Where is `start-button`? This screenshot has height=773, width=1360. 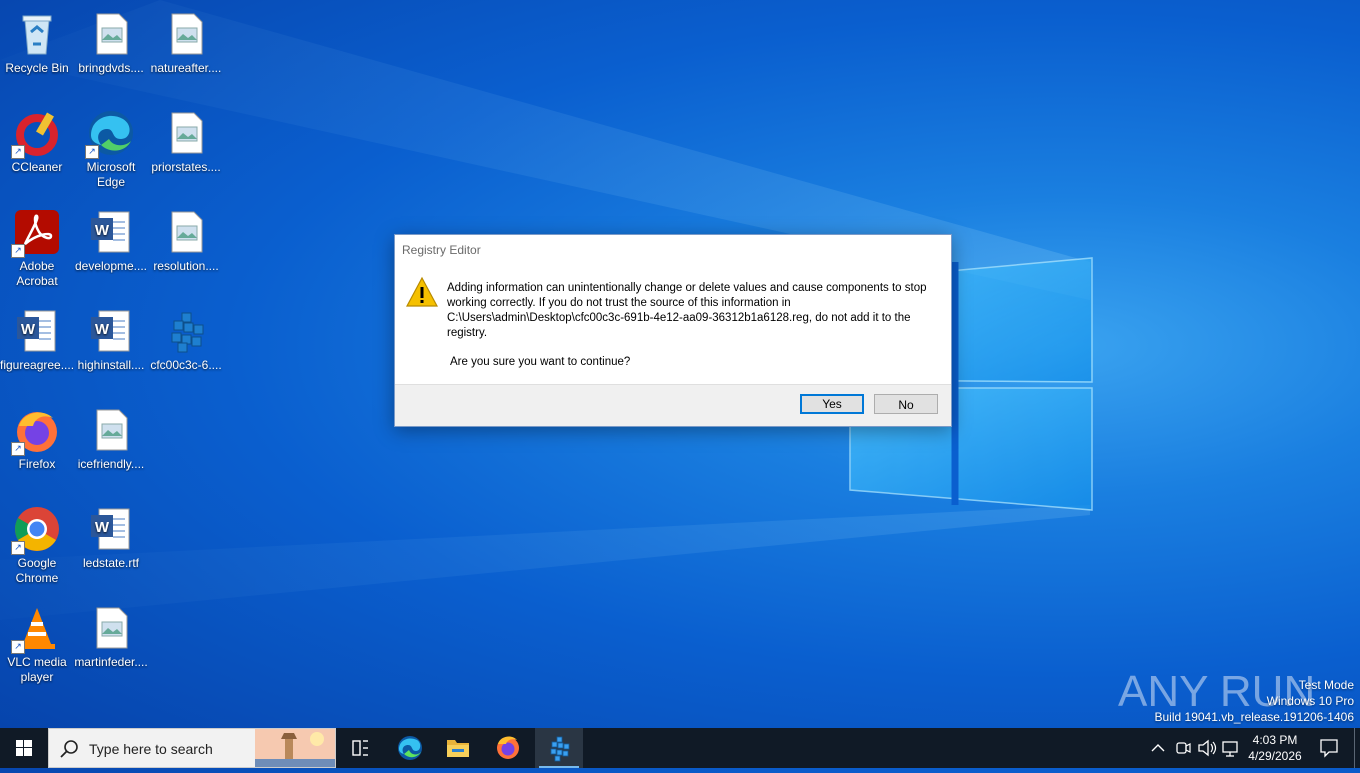
start-button is located at coordinates (24, 748).